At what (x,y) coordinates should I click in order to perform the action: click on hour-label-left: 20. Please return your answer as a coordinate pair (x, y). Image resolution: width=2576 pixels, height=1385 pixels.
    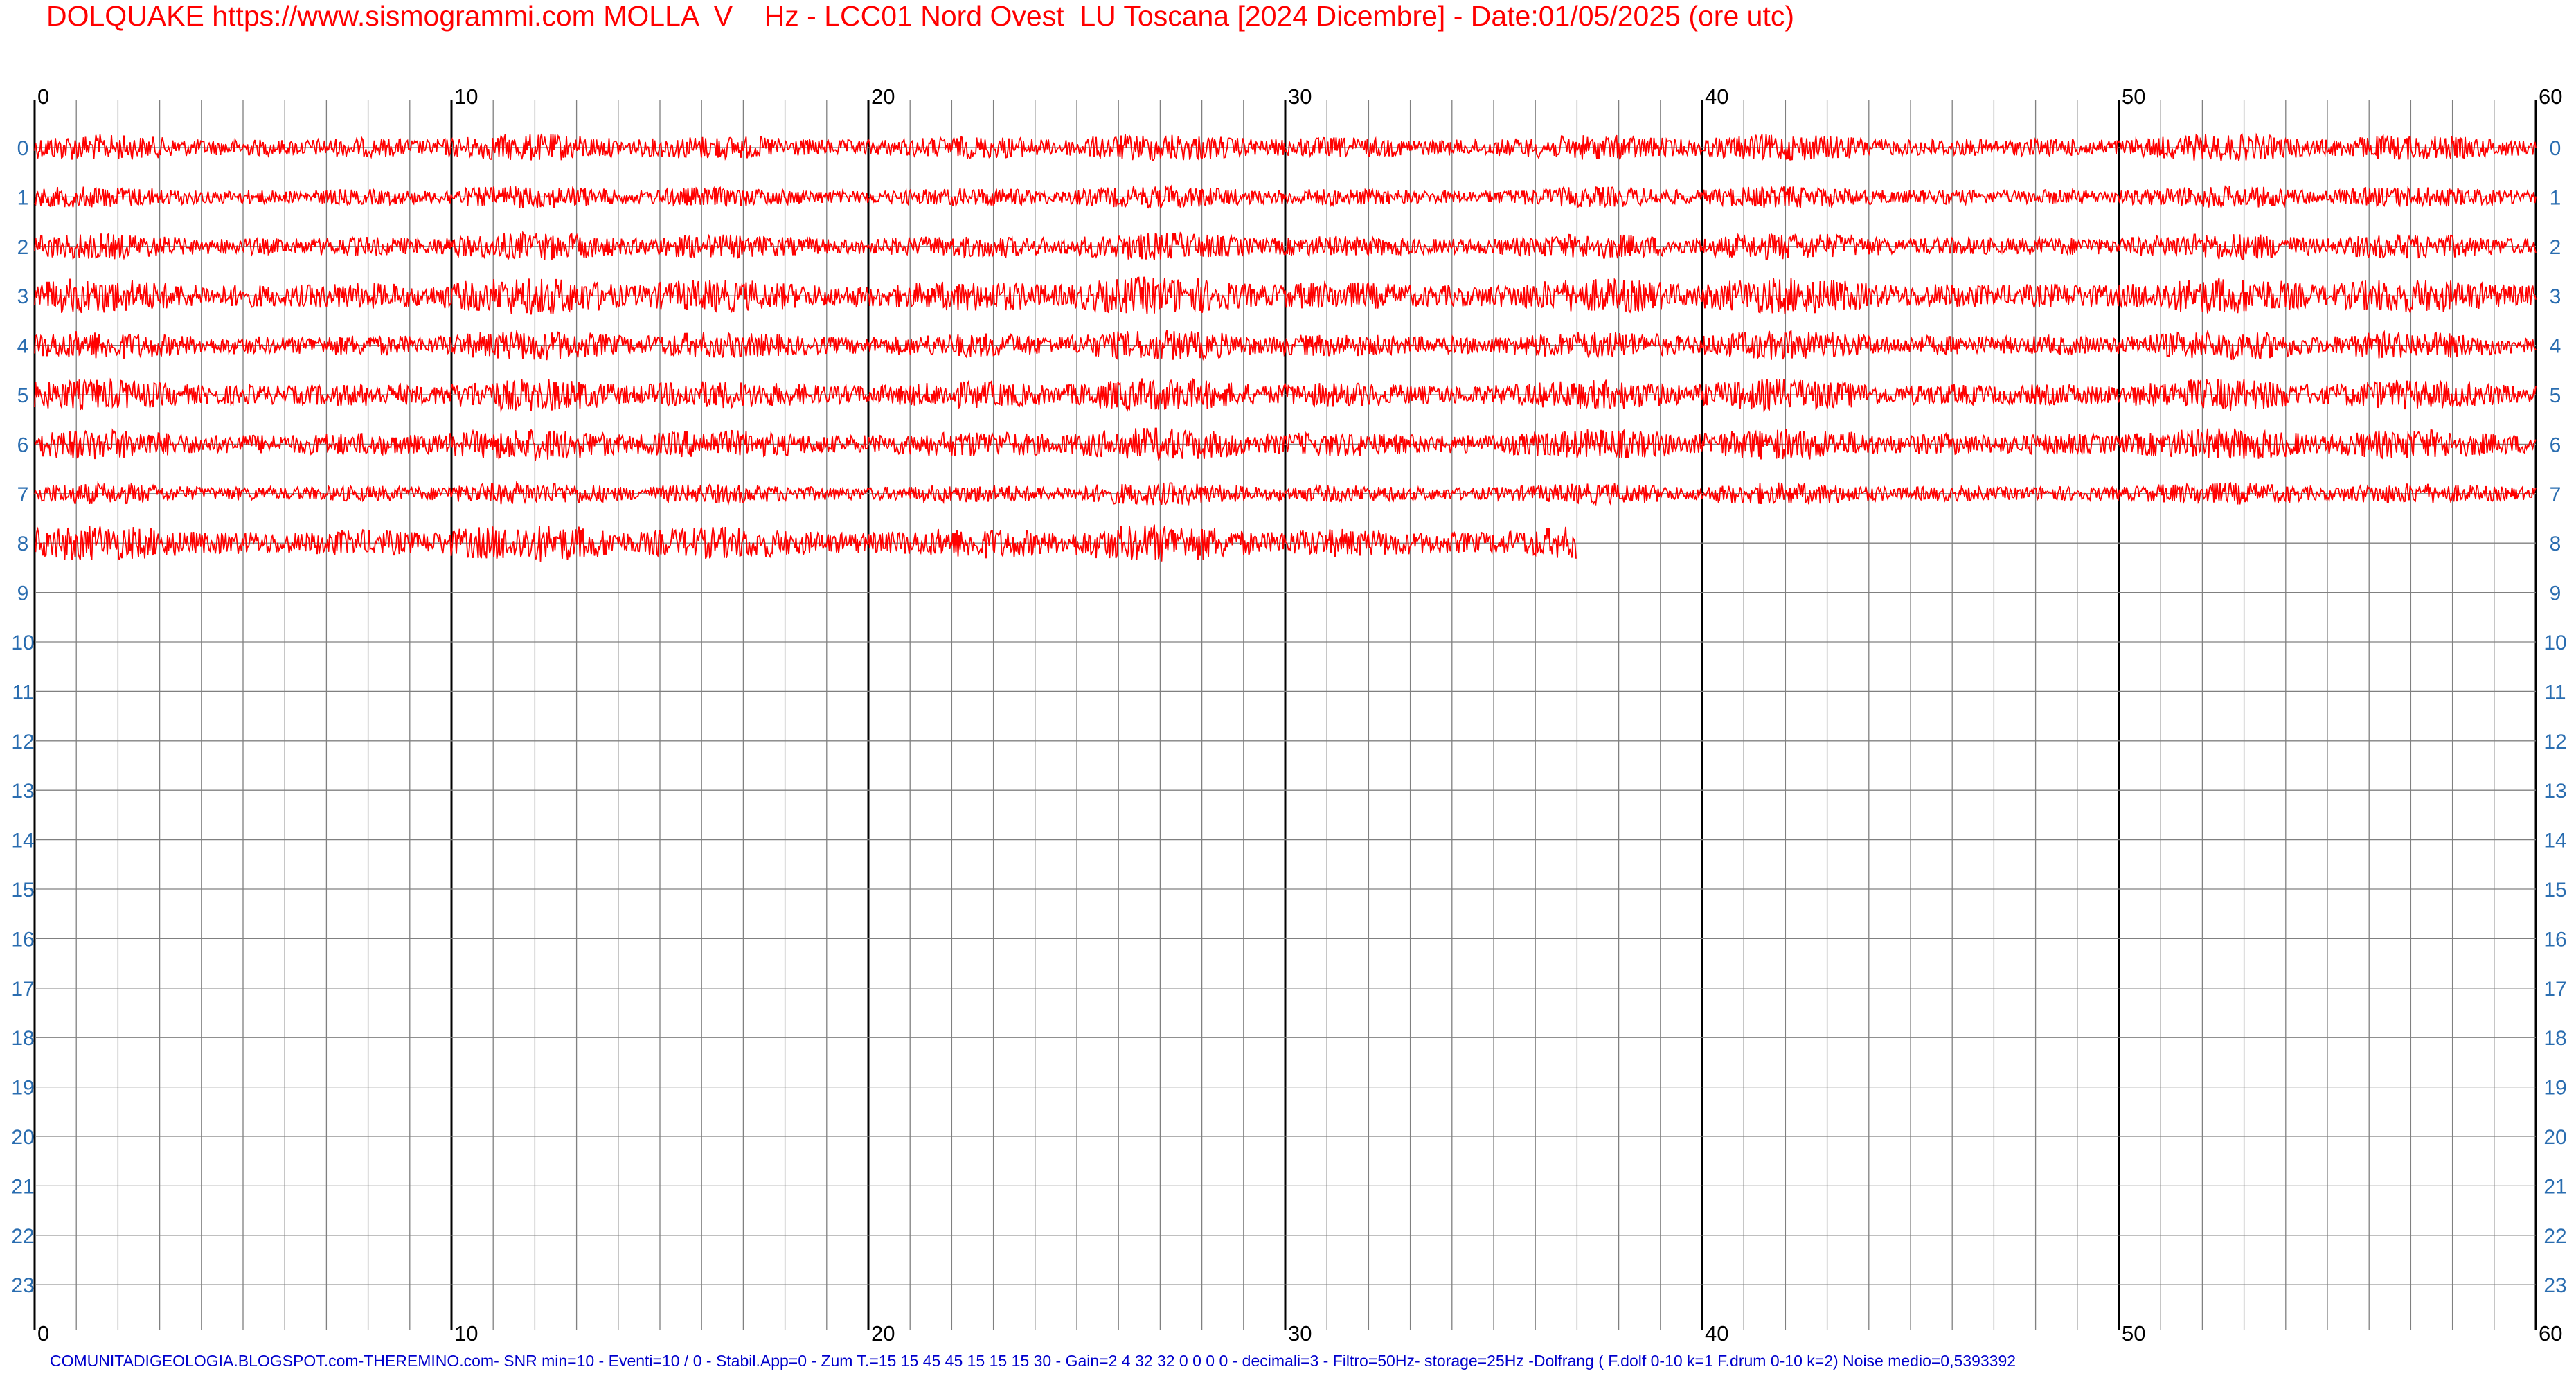
    Looking at the image, I should click on (23, 1137).